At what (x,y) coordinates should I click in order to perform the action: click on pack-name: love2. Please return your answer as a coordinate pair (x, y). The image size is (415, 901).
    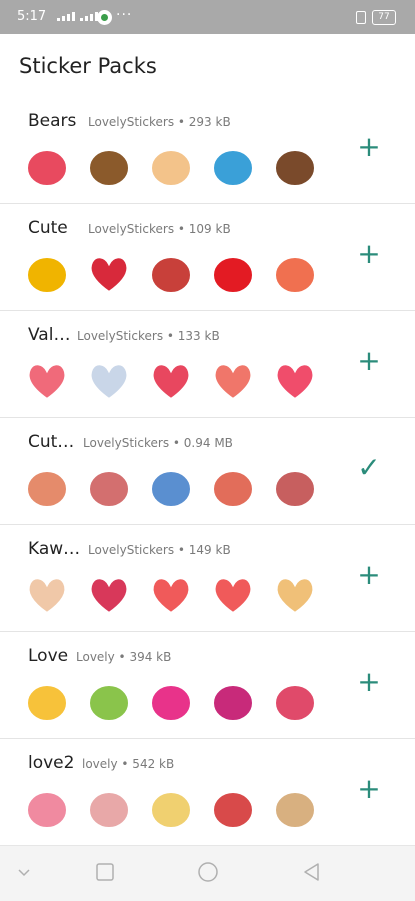
    Looking at the image, I should click on (51, 763).